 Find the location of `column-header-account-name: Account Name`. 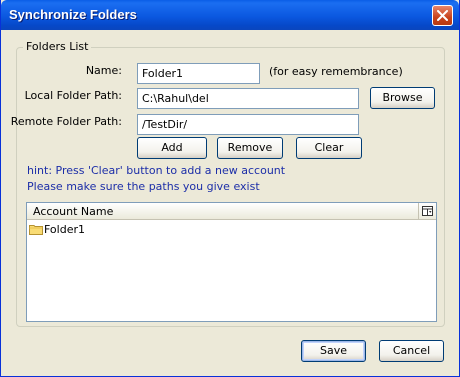

column-header-account-name: Account Name is located at coordinates (73, 211).